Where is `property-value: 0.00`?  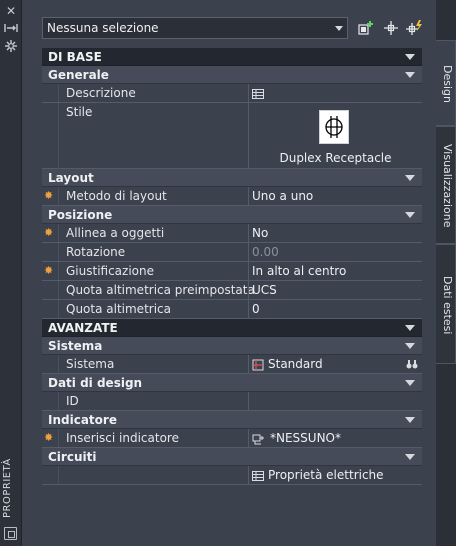
property-value: 0.00 is located at coordinates (335, 252).